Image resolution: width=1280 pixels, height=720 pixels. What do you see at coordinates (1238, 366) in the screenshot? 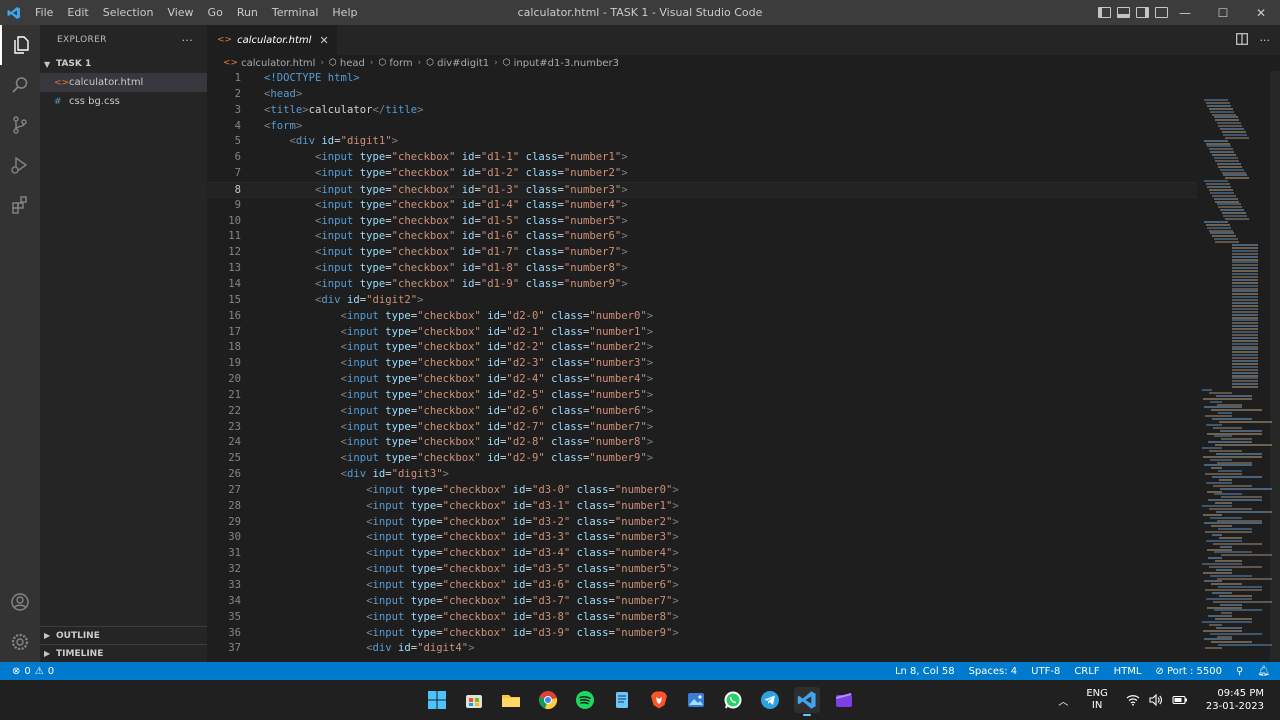
I see `minimap` at bounding box center [1238, 366].